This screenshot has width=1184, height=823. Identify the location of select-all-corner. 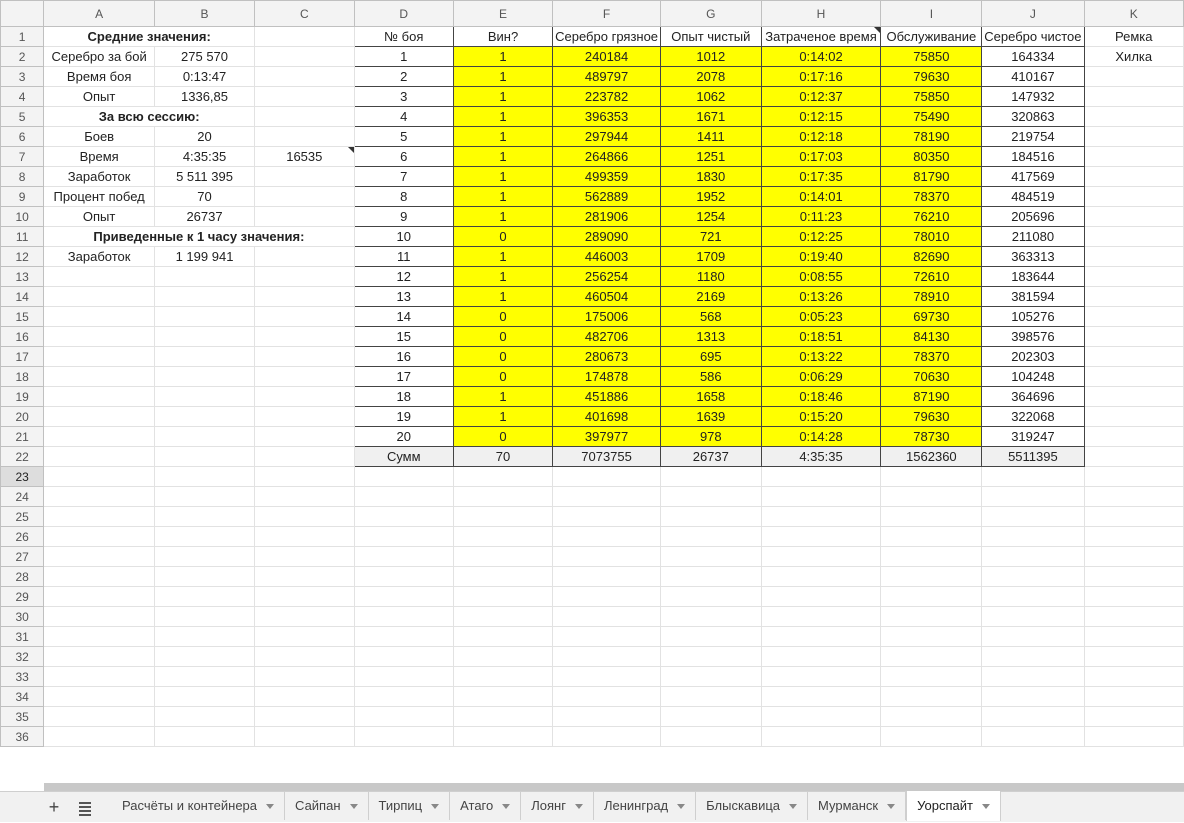
(22, 13).